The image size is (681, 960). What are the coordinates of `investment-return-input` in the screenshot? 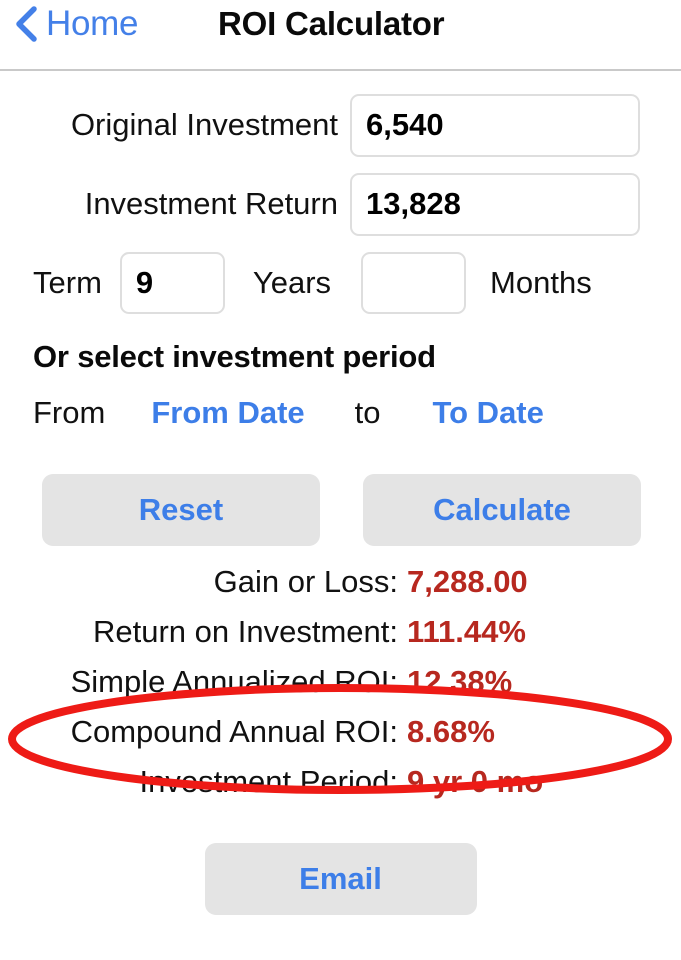 It's located at (495, 204).